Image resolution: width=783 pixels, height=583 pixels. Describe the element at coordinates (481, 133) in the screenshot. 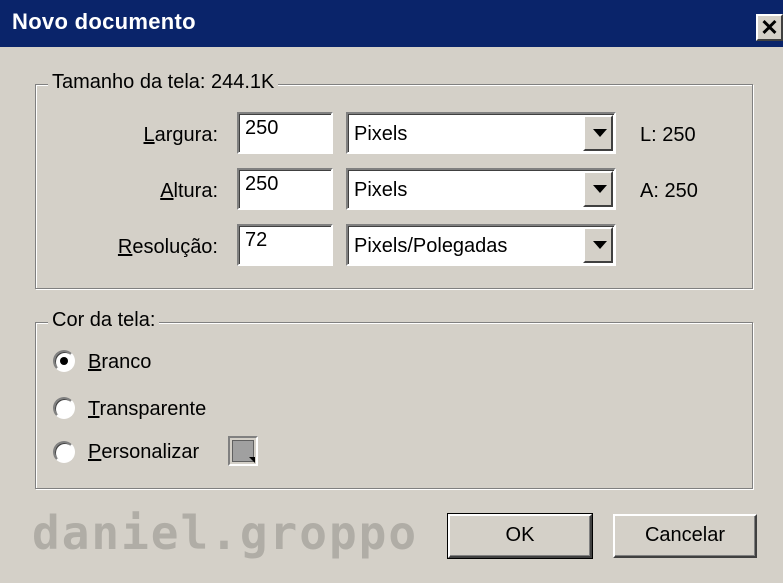

I see `width-unit-select: Pixels` at that location.